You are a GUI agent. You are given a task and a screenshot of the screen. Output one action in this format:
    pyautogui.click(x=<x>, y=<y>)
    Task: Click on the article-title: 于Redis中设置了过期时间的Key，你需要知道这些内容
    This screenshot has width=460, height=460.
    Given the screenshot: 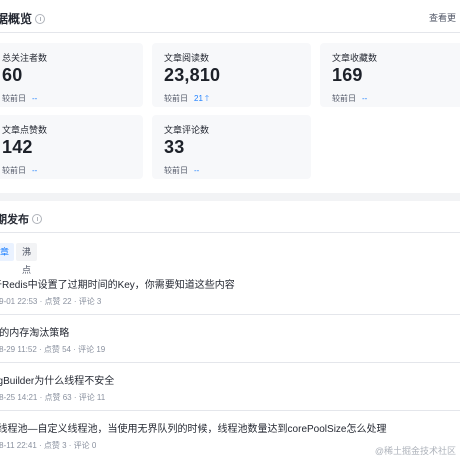 What is the action you would take?
    pyautogui.click(x=117, y=283)
    